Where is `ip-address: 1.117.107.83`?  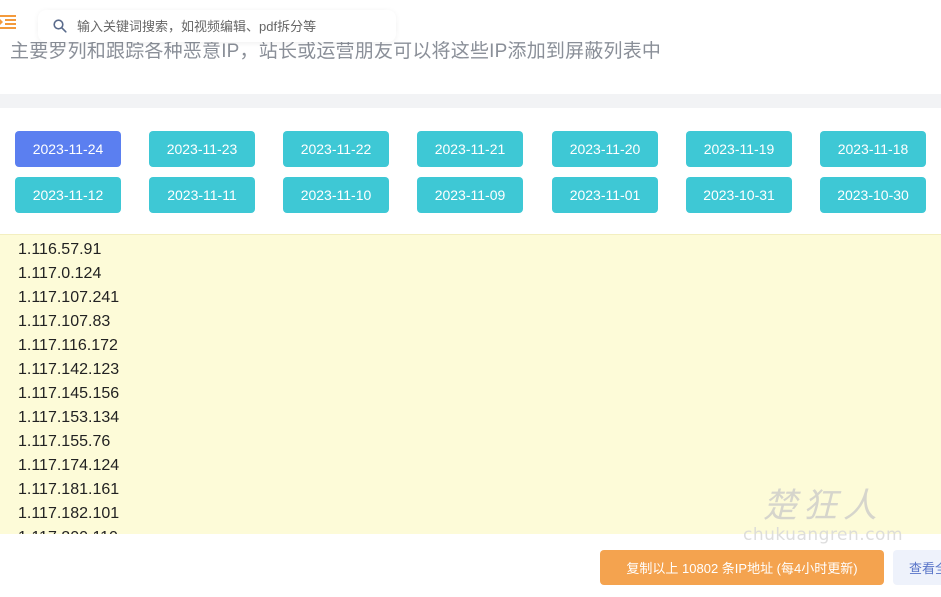 ip-address: 1.117.107.83 is located at coordinates (64, 321).